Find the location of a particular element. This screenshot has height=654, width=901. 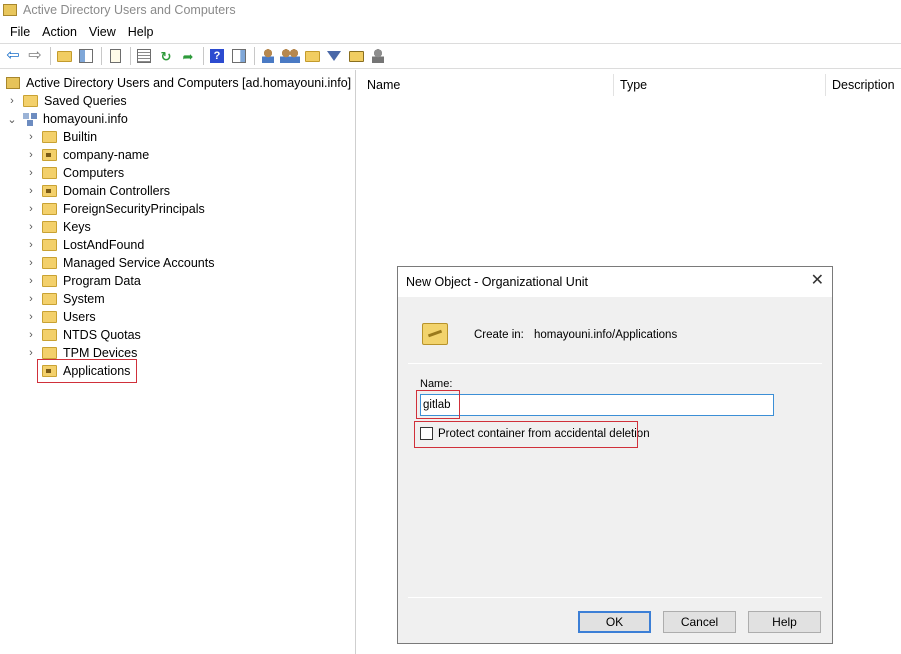

tree-item: › LostAndFound is located at coordinates (85, 245).